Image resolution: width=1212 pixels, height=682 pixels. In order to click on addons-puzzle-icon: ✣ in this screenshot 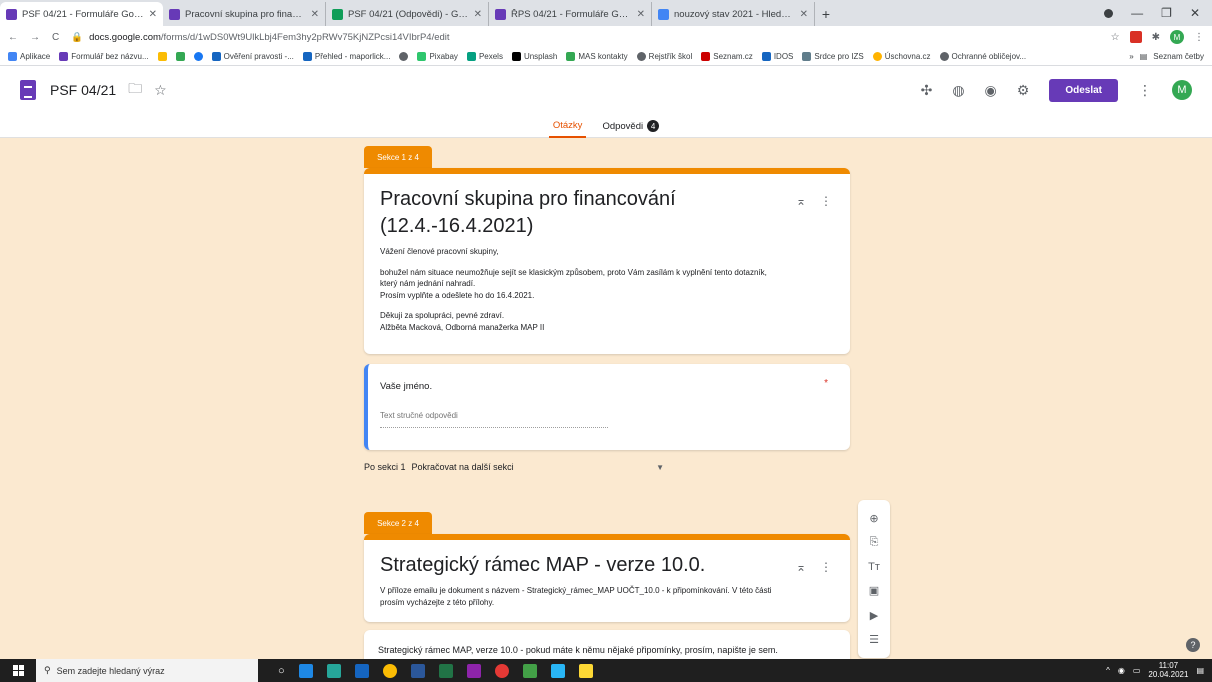, I will do `click(927, 90)`.